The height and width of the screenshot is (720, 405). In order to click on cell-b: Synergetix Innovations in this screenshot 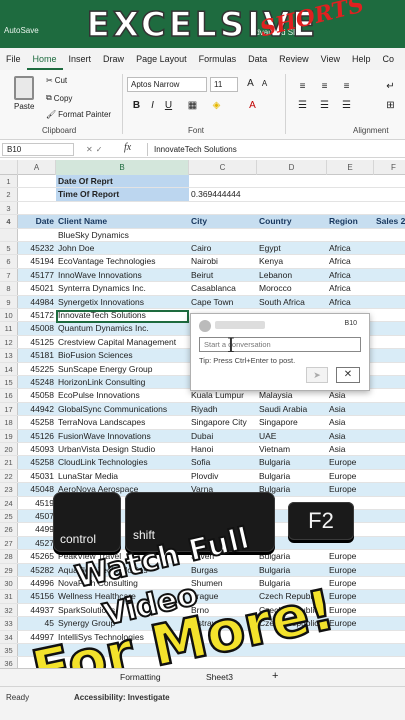, I will do `click(122, 302)`.